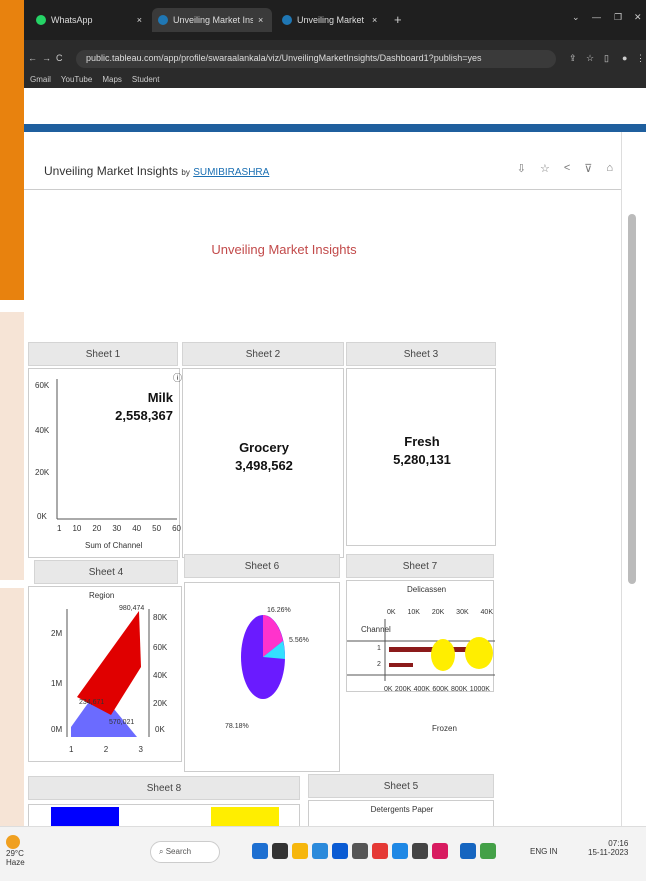 This screenshot has width=646, height=881. What do you see at coordinates (420, 636) in the screenshot?
I see `sheet7-panel: Delicassen Channel 0K 10K 20K 30K 40K 1 2` at bounding box center [420, 636].